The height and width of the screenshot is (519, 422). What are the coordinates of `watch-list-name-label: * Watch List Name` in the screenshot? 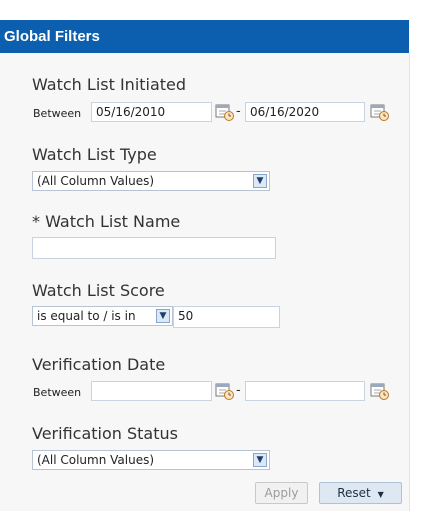 It's located at (106, 221).